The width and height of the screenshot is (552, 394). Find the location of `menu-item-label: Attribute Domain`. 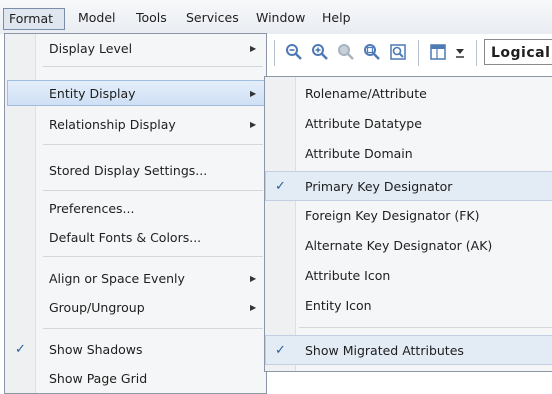

menu-item-label: Attribute Domain is located at coordinates (359, 153).